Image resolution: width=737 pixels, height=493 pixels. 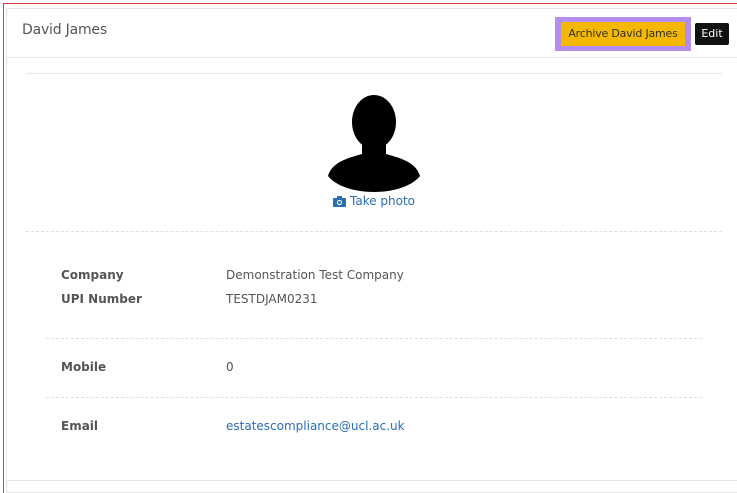 I want to click on archive-highlight: Archive David James, so click(x=623, y=34).